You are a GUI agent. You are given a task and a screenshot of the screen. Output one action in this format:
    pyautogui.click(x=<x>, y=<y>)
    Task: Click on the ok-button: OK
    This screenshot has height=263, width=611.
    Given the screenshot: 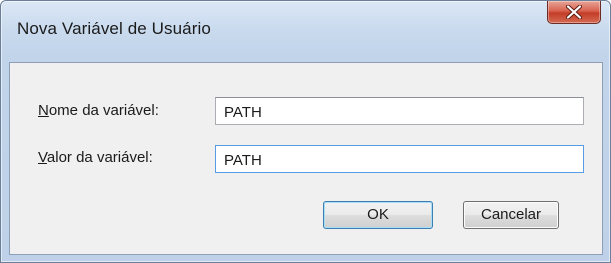 What is the action you would take?
    pyautogui.click(x=378, y=215)
    